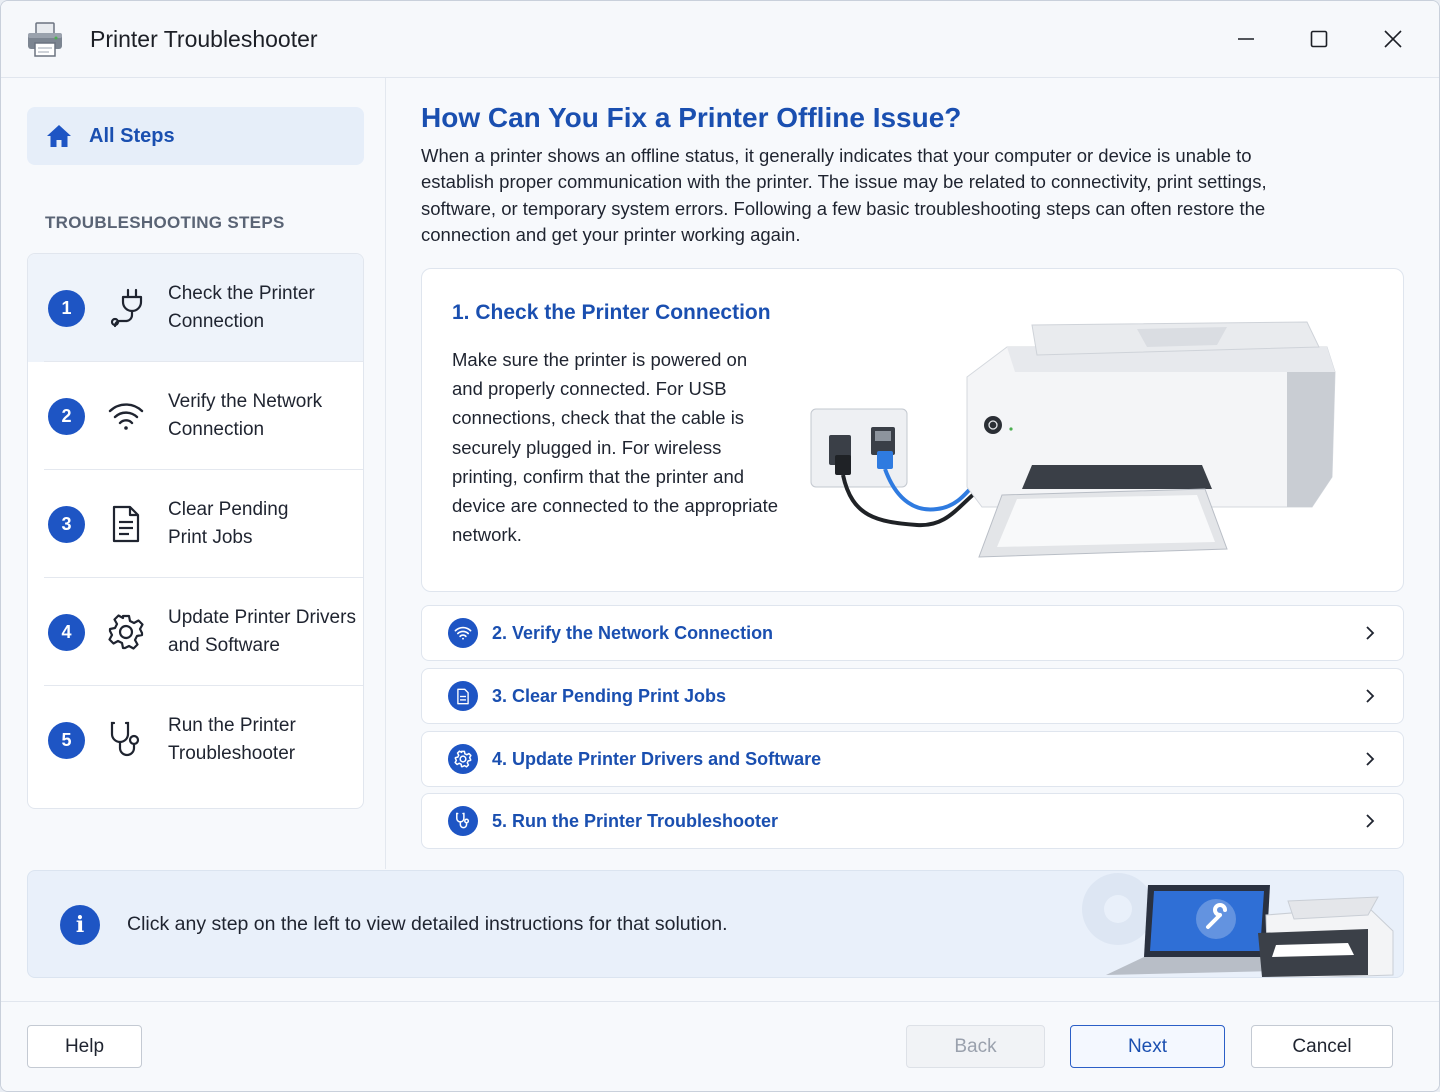 Image resolution: width=1440 pixels, height=1092 pixels. I want to click on step-number: 2, so click(66, 416).